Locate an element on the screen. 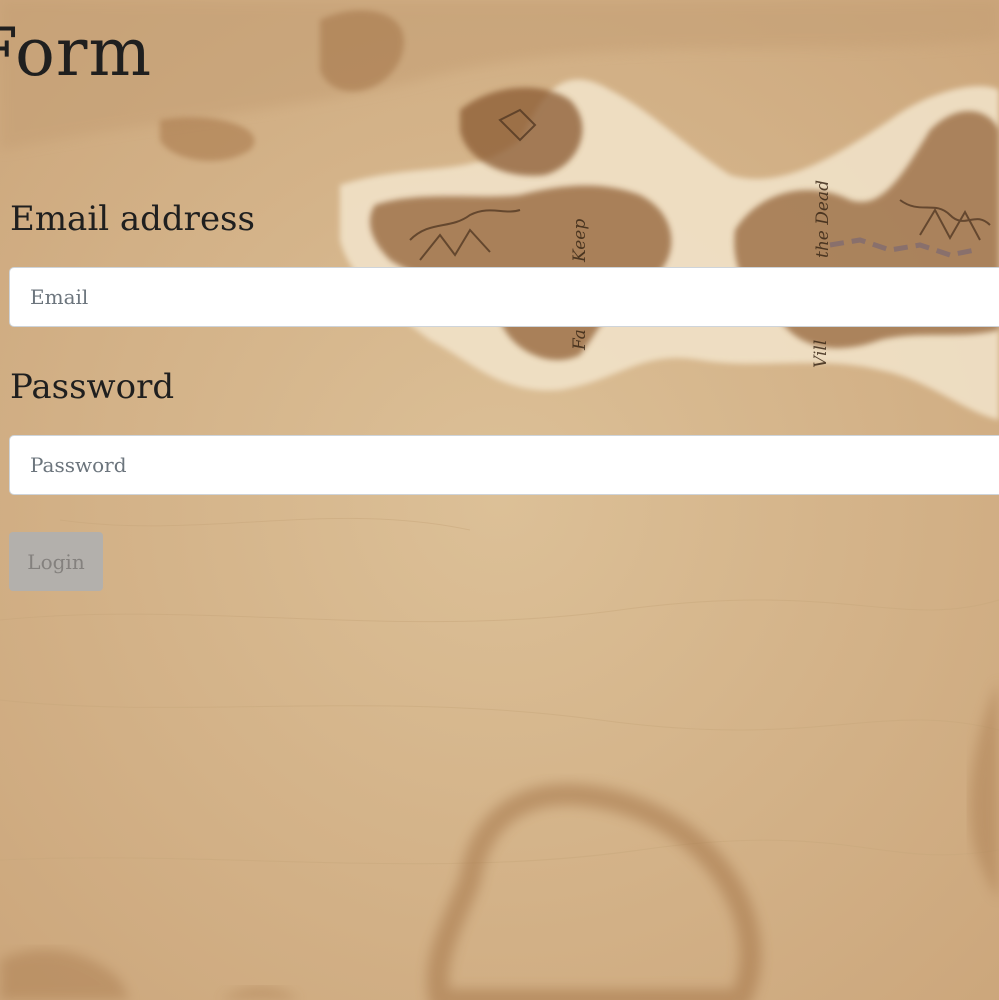 This screenshot has width=999, height=1000. page-title: Form is located at coordinates (76, 52).